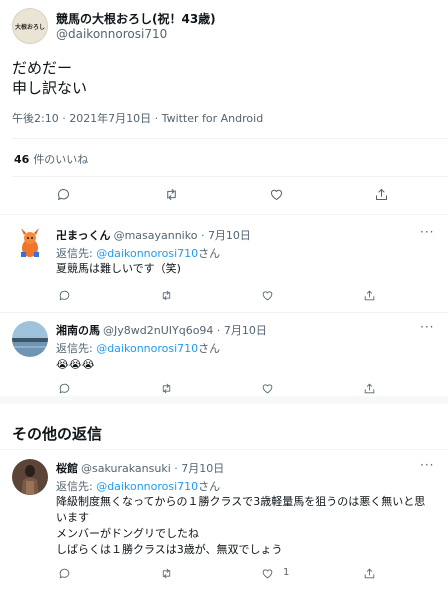 This screenshot has width=448, height=589. I want to click on author-avatar: 大根おろし, so click(30, 26).